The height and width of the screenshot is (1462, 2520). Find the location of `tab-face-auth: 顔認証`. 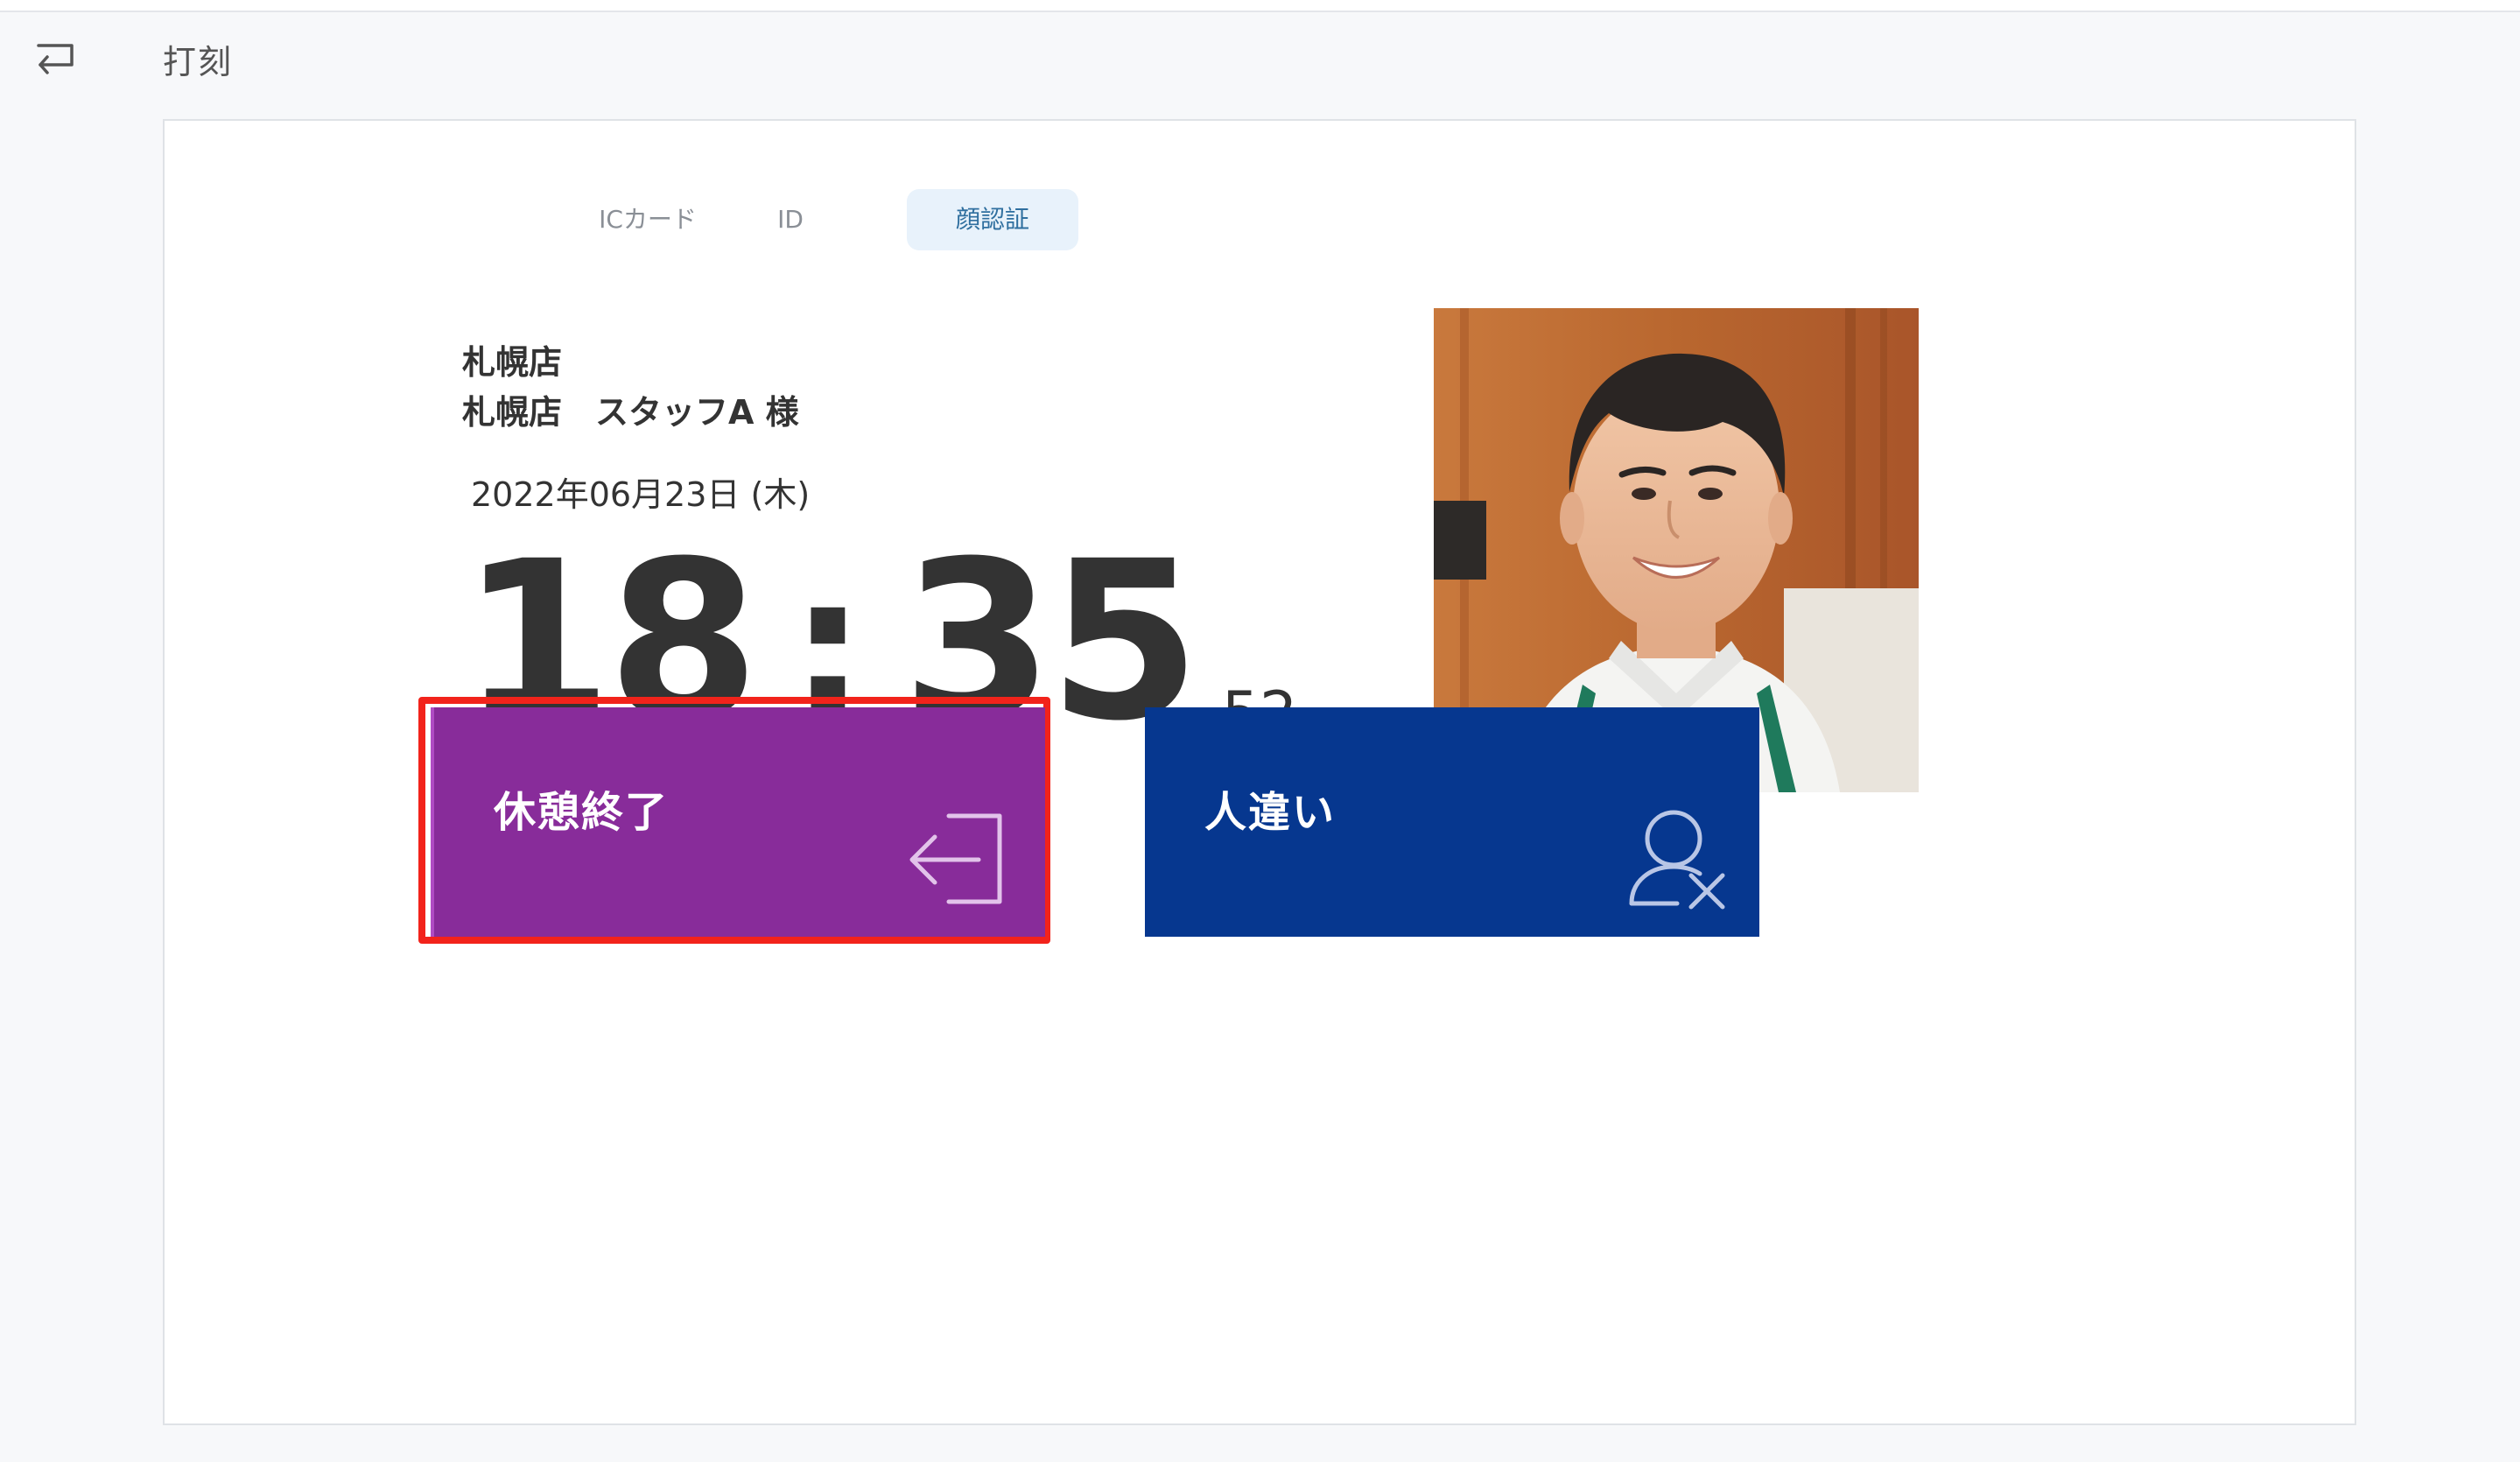

tab-face-auth: 顔認証 is located at coordinates (992, 220).